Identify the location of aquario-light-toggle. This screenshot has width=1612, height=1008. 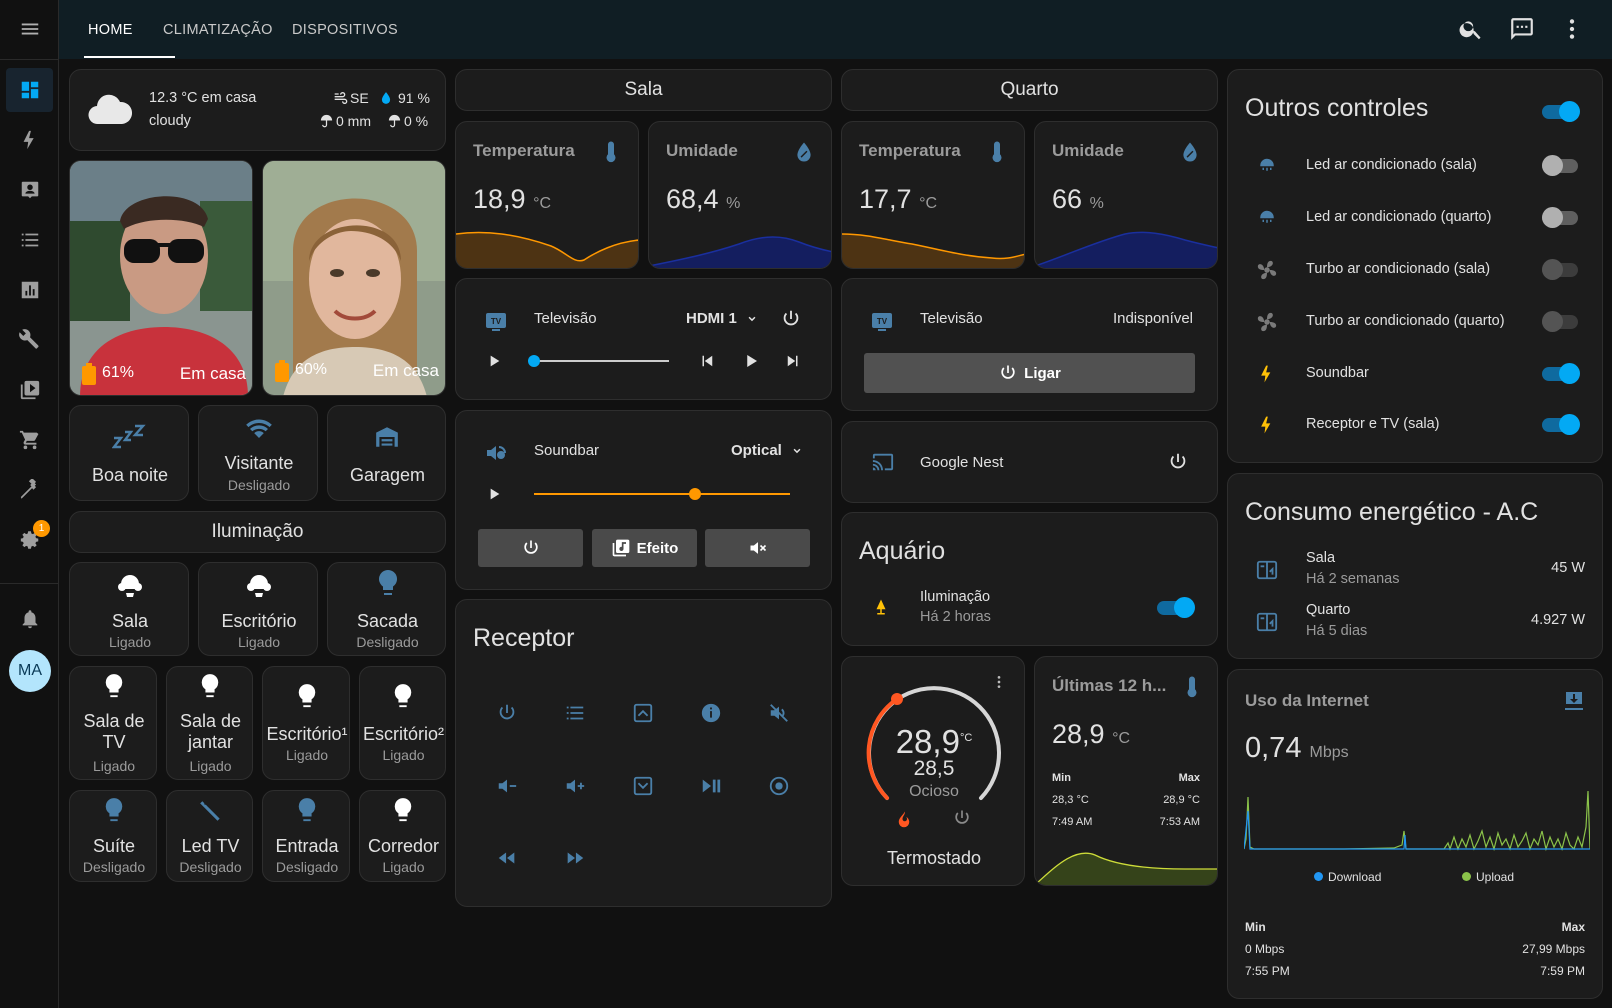
(1176, 607).